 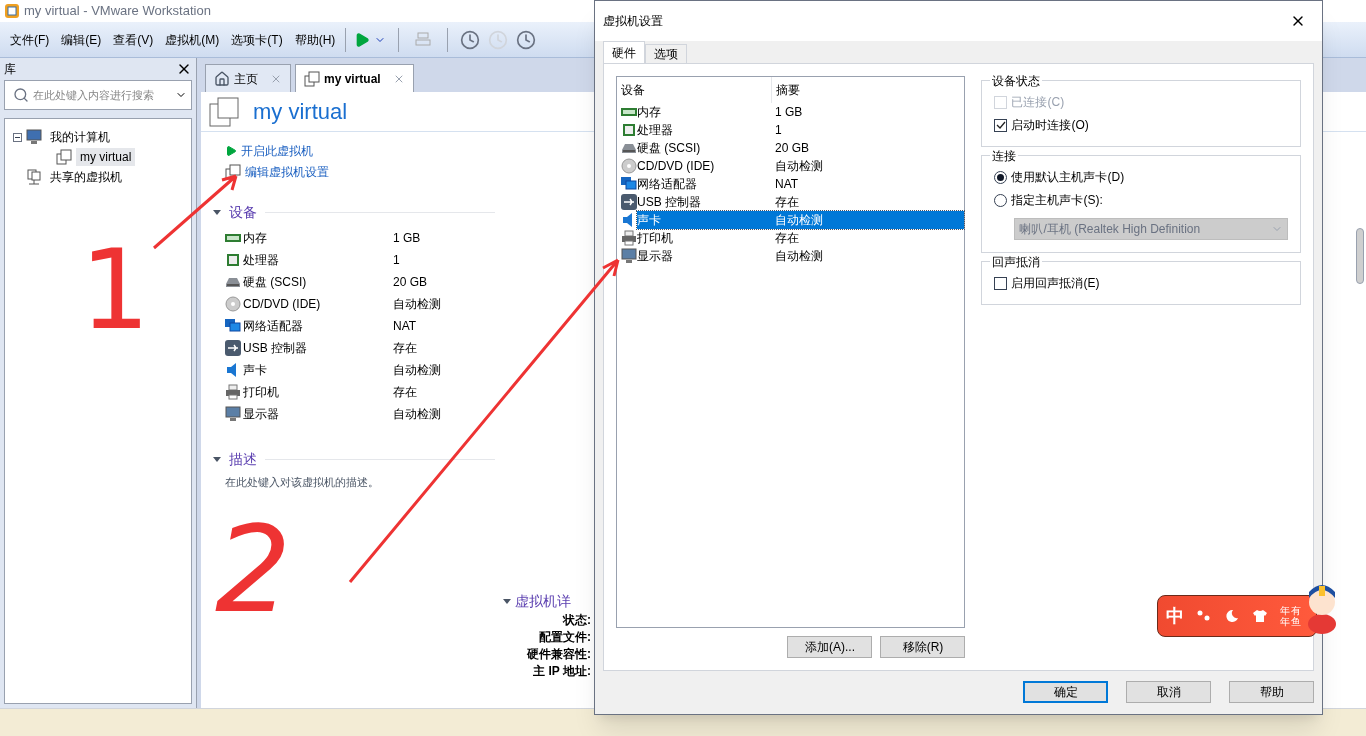 What do you see at coordinates (694, 90) in the screenshot?
I see `column-header: 设备` at bounding box center [694, 90].